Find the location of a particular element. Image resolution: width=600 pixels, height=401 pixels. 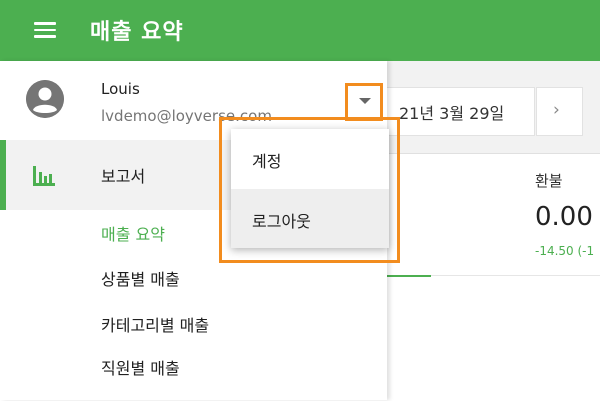

next-date-button: › is located at coordinates (559, 111).